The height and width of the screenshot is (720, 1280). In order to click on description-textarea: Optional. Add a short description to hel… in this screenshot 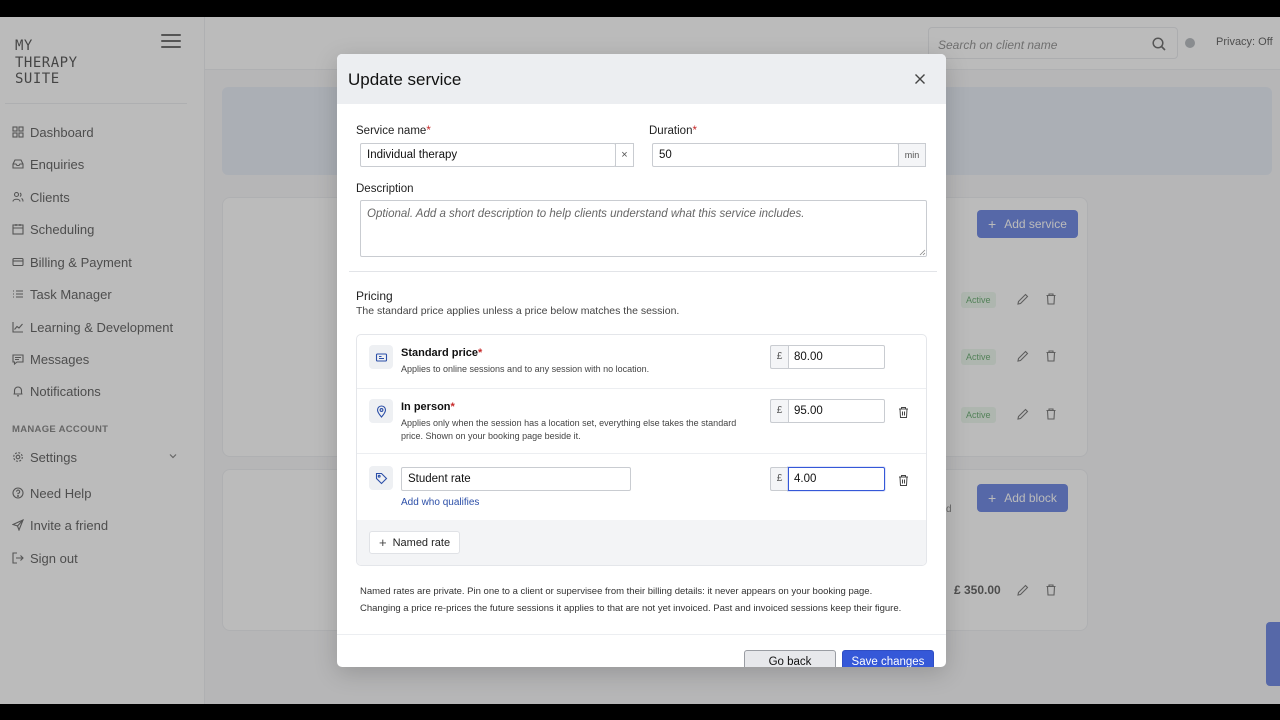, I will do `click(643, 228)`.